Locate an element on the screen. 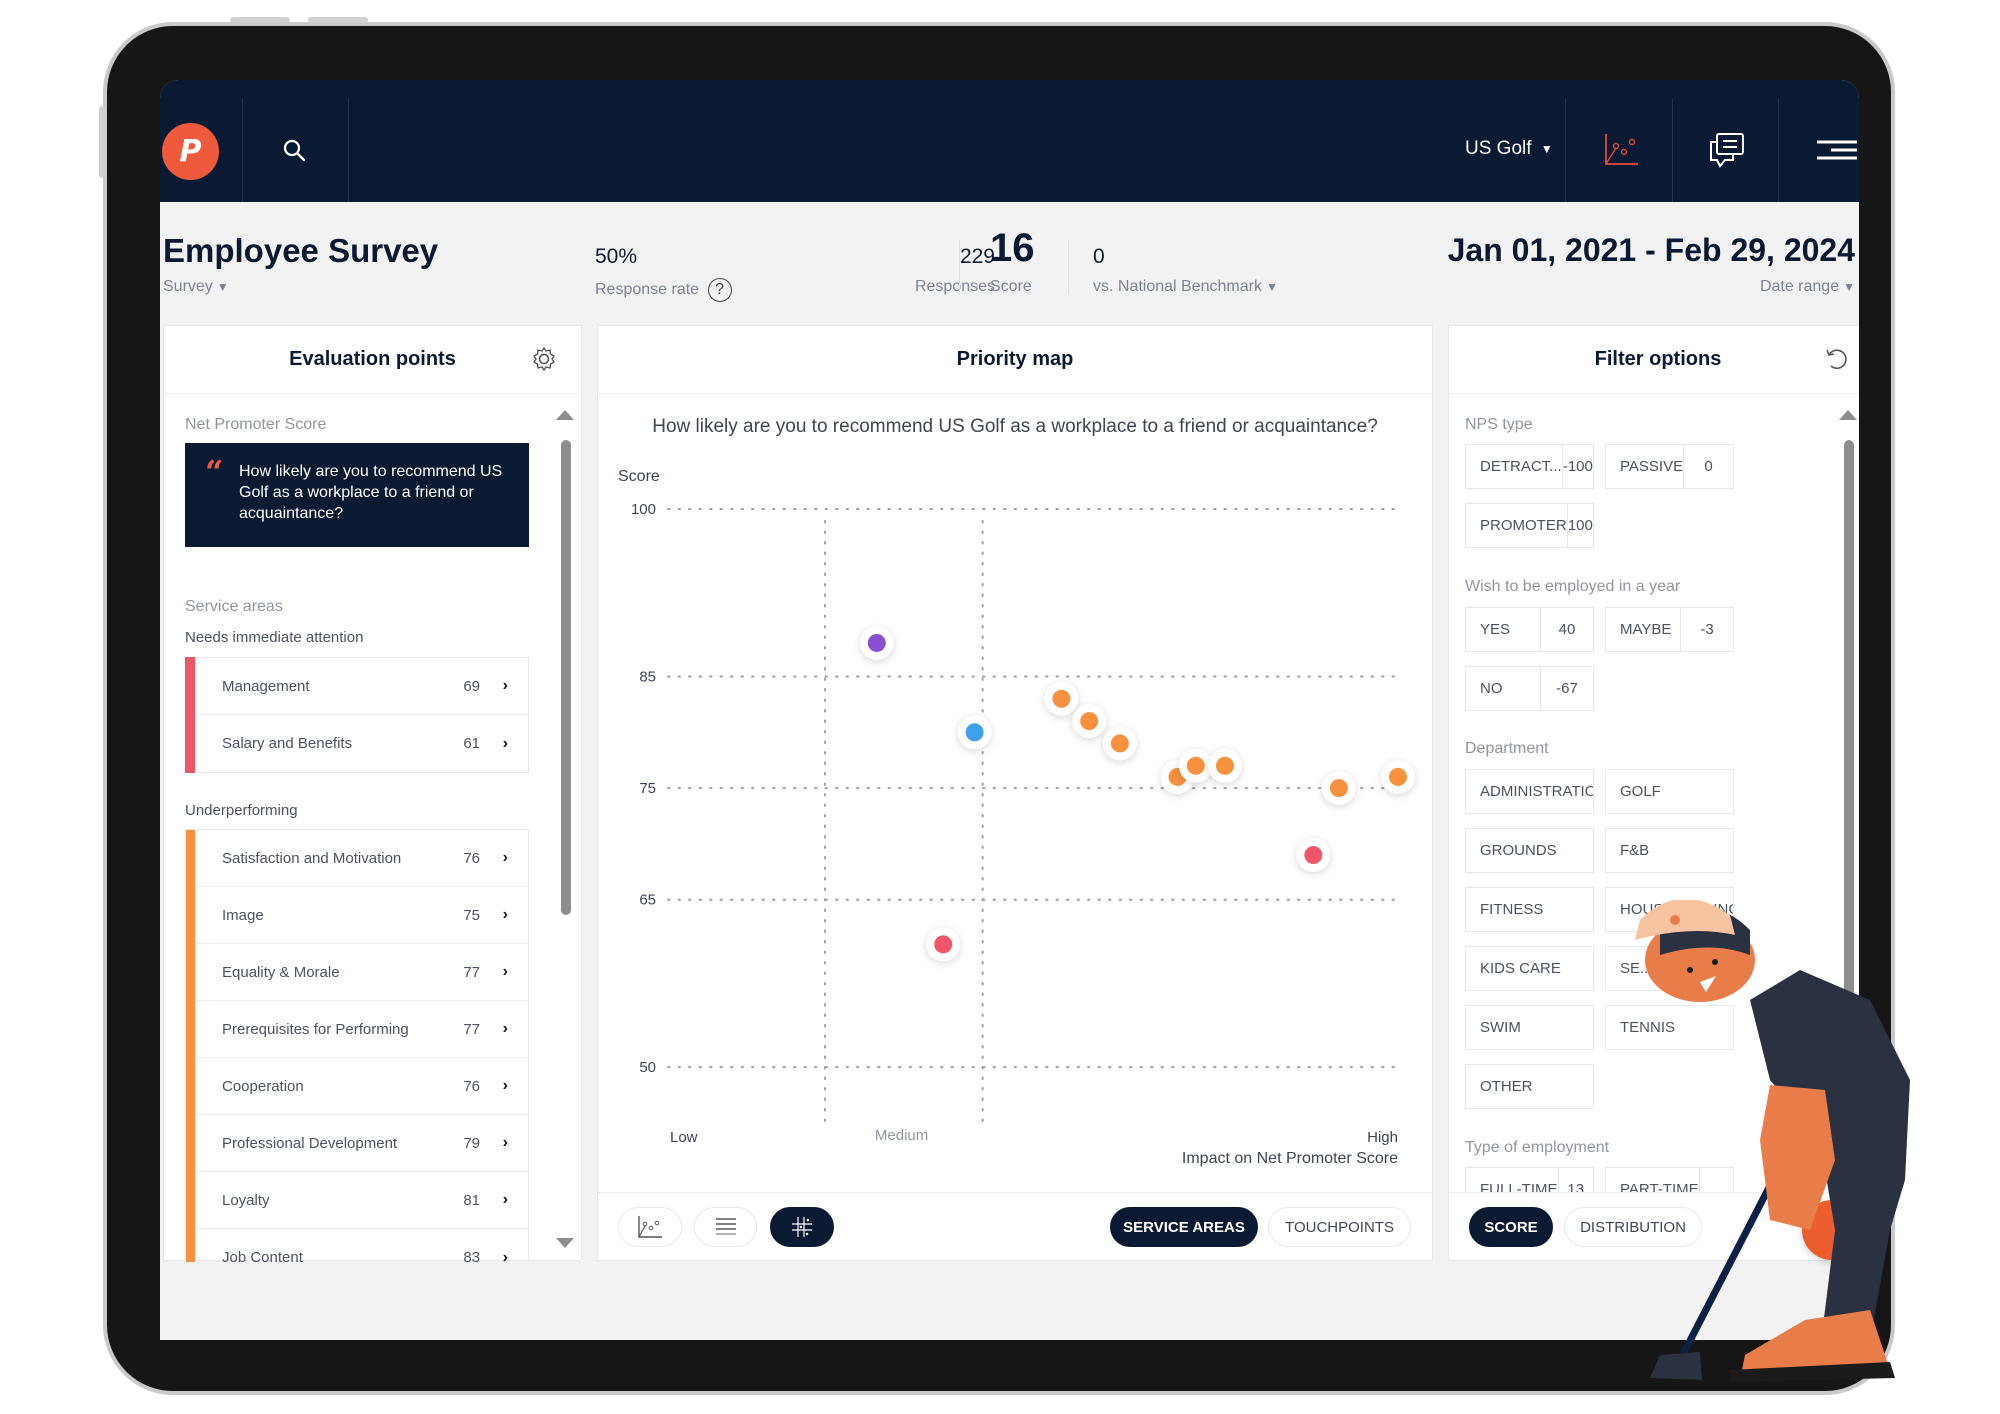 The width and height of the screenshot is (2000, 1414). department-chip: OTHER is located at coordinates (1529, 1086).